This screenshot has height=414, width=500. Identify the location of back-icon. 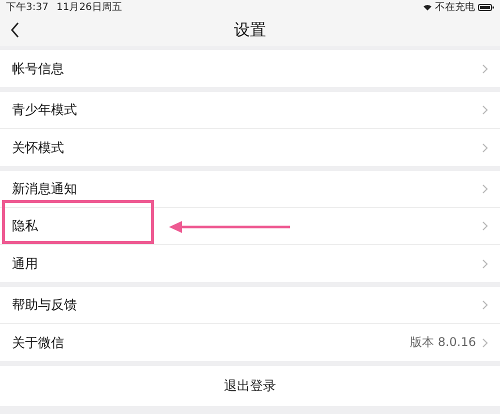
(15, 30).